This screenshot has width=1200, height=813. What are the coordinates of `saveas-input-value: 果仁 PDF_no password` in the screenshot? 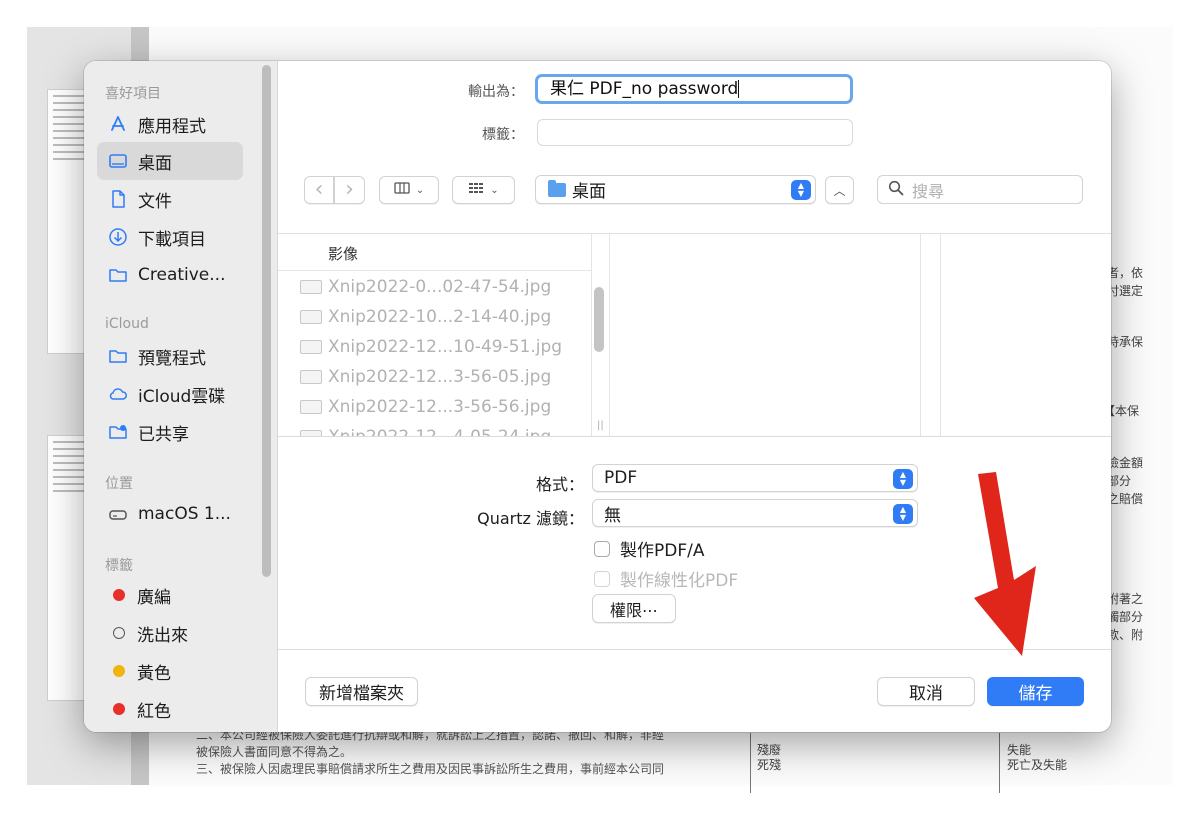 It's located at (644, 89).